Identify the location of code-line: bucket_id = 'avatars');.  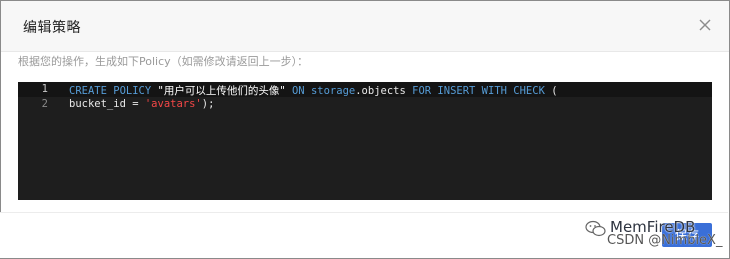
(141, 104).